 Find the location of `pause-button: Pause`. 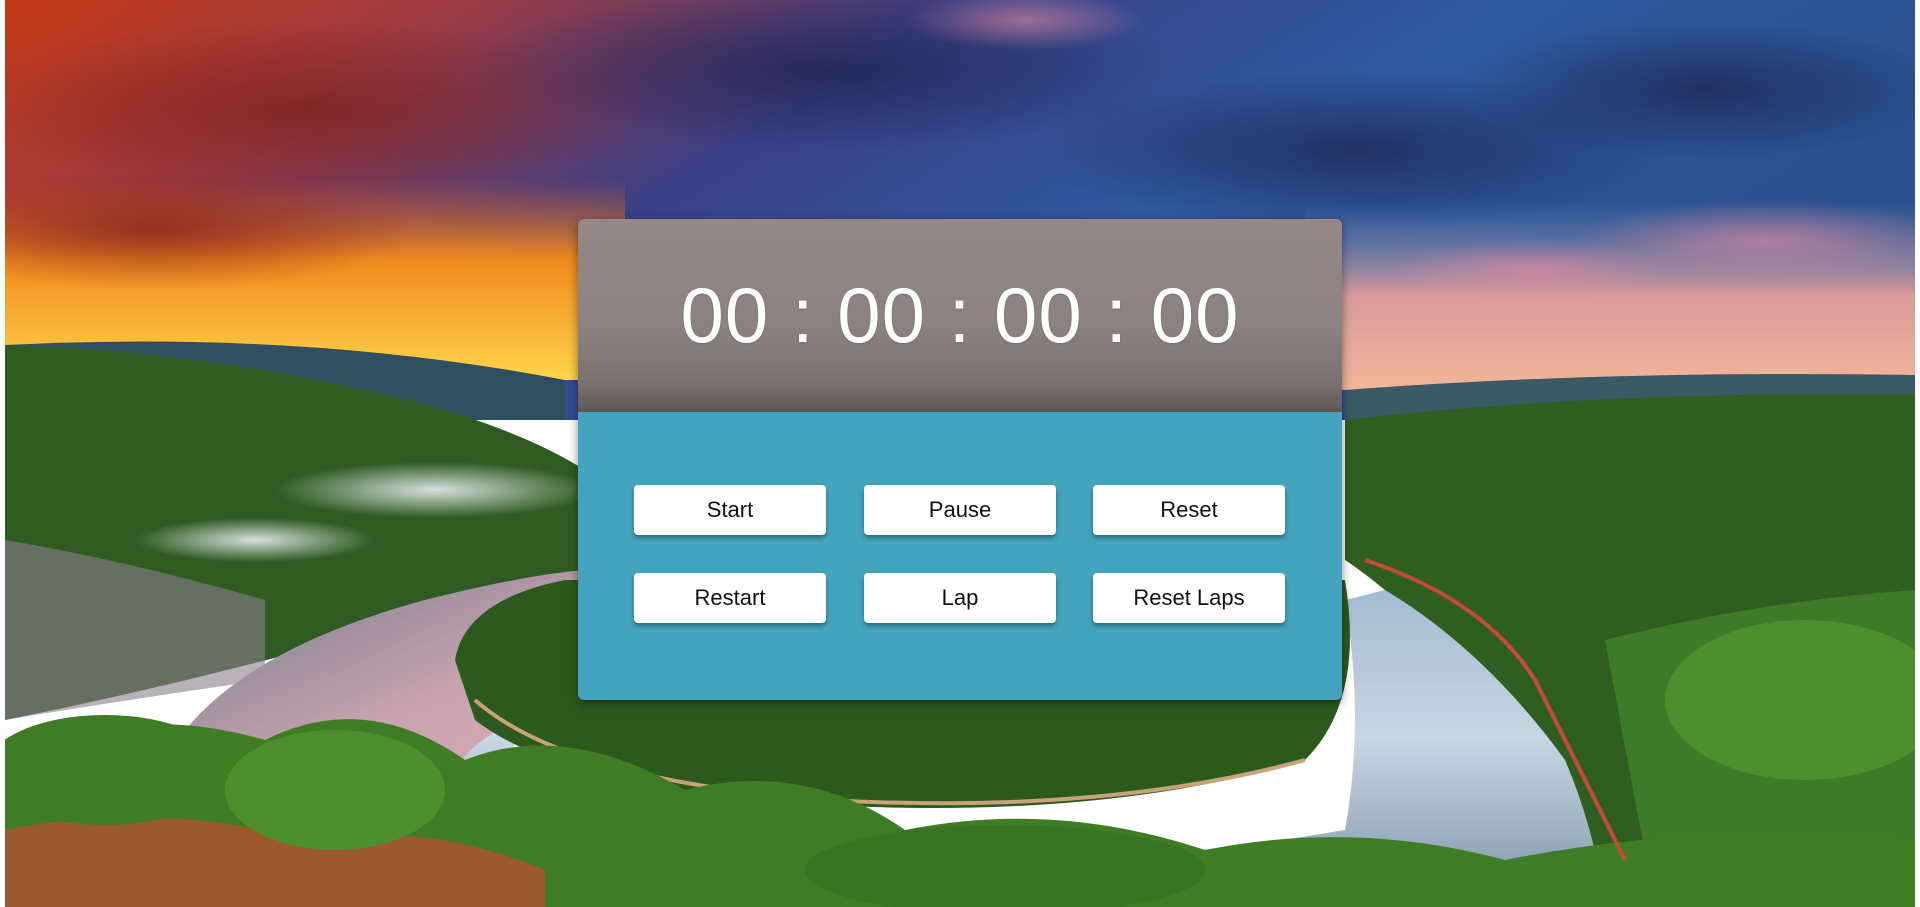

pause-button: Pause is located at coordinates (960, 510).